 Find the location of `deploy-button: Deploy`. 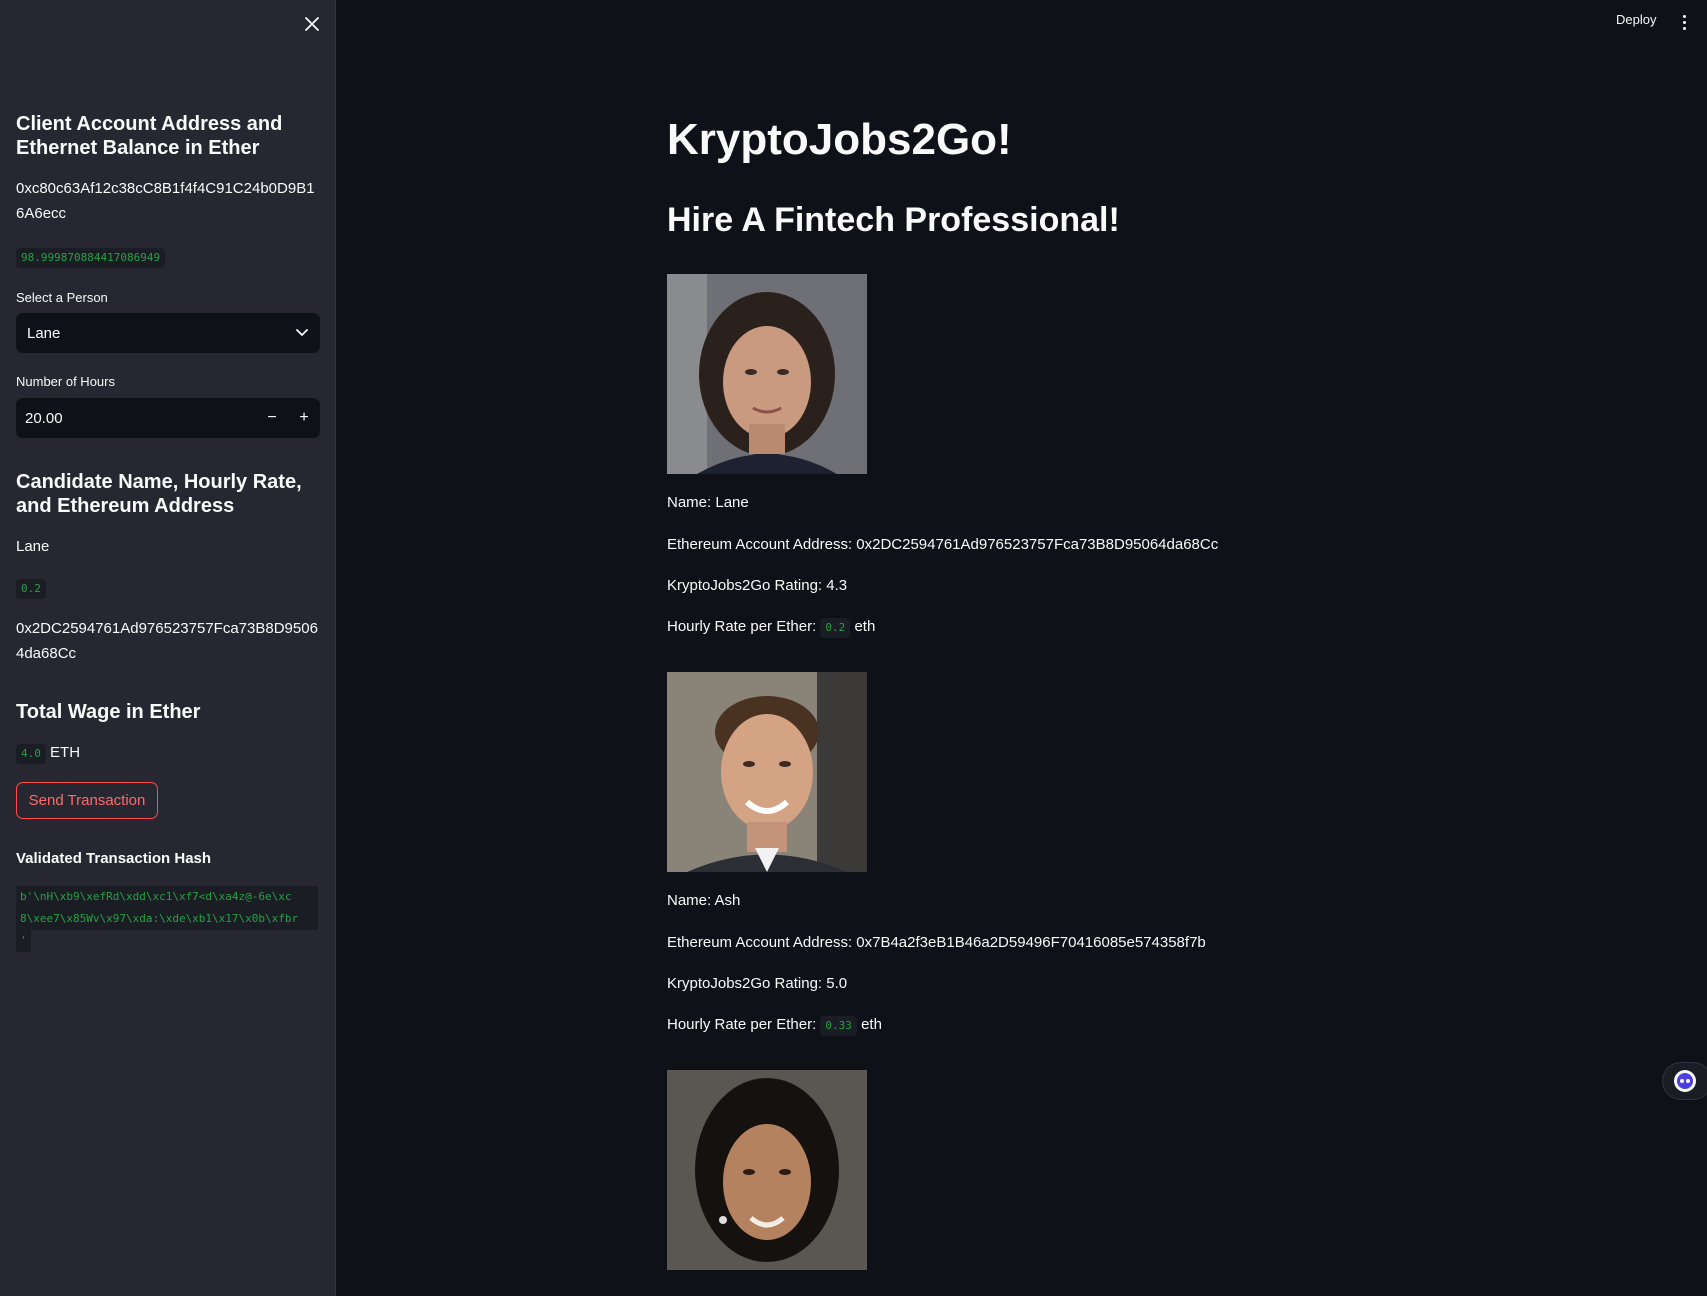

deploy-button: Deploy is located at coordinates (1636, 19).